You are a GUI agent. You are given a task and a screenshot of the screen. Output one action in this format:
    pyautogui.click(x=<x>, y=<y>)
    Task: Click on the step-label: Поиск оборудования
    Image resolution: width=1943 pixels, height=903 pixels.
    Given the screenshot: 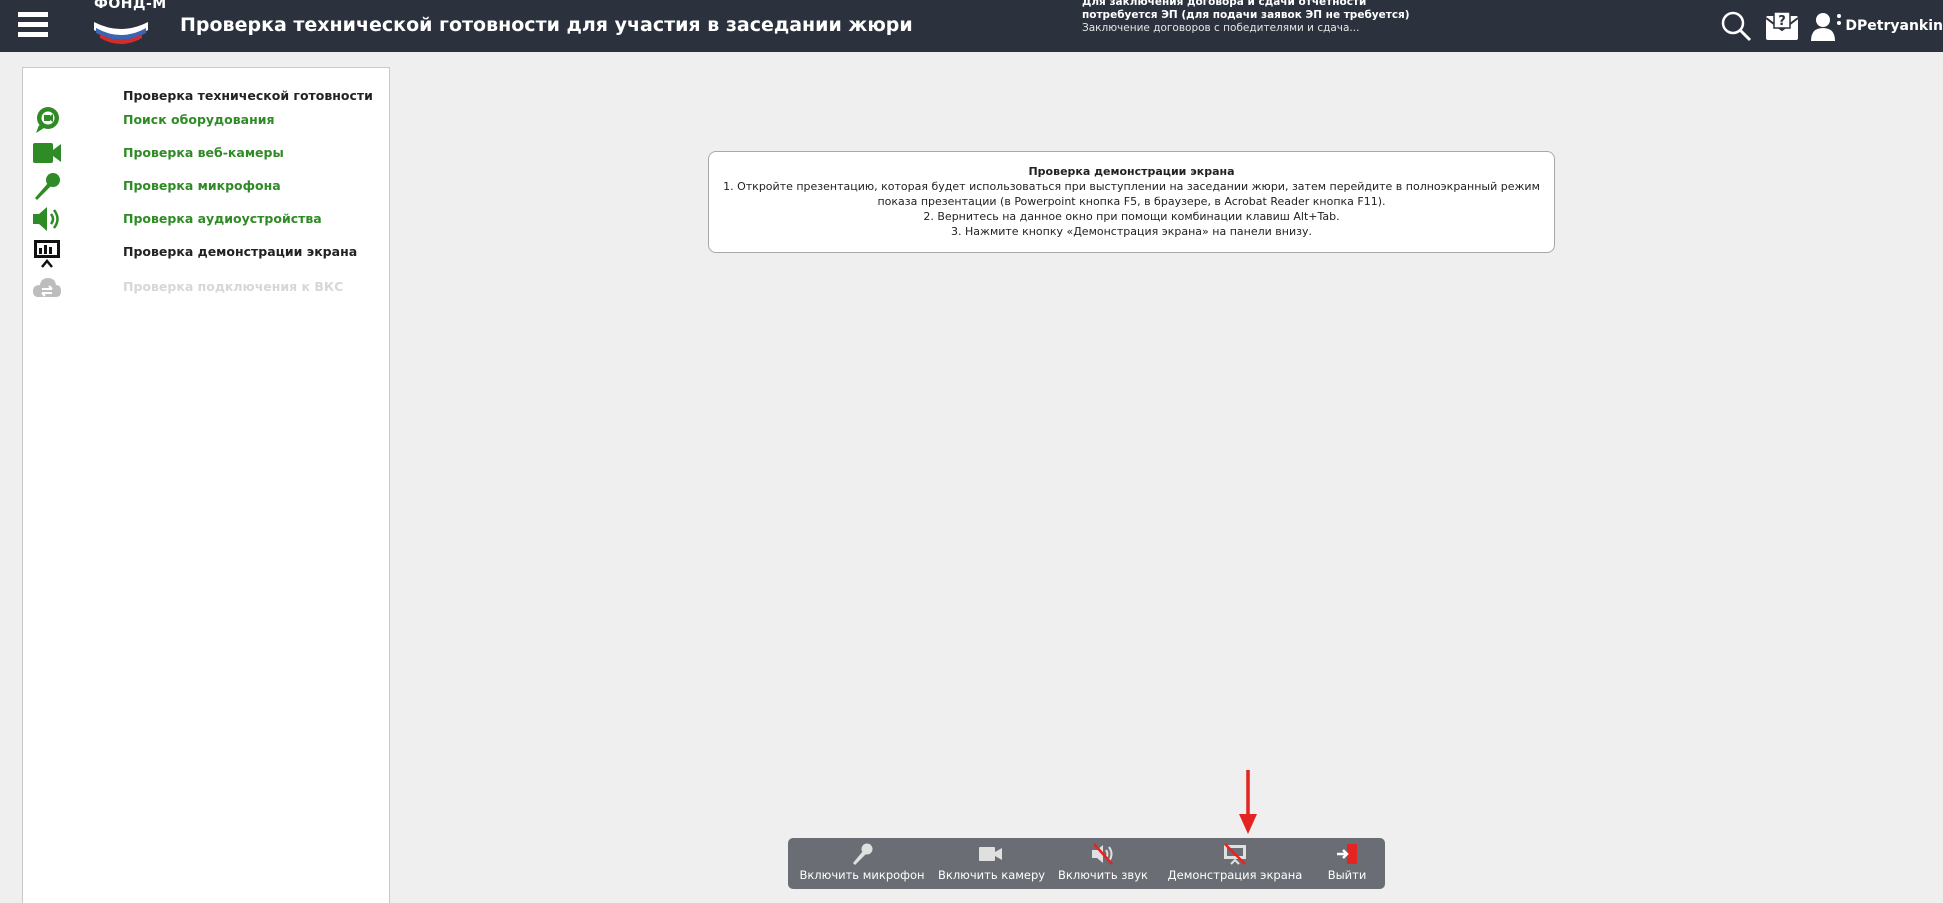 What is the action you would take?
    pyautogui.click(x=199, y=119)
    